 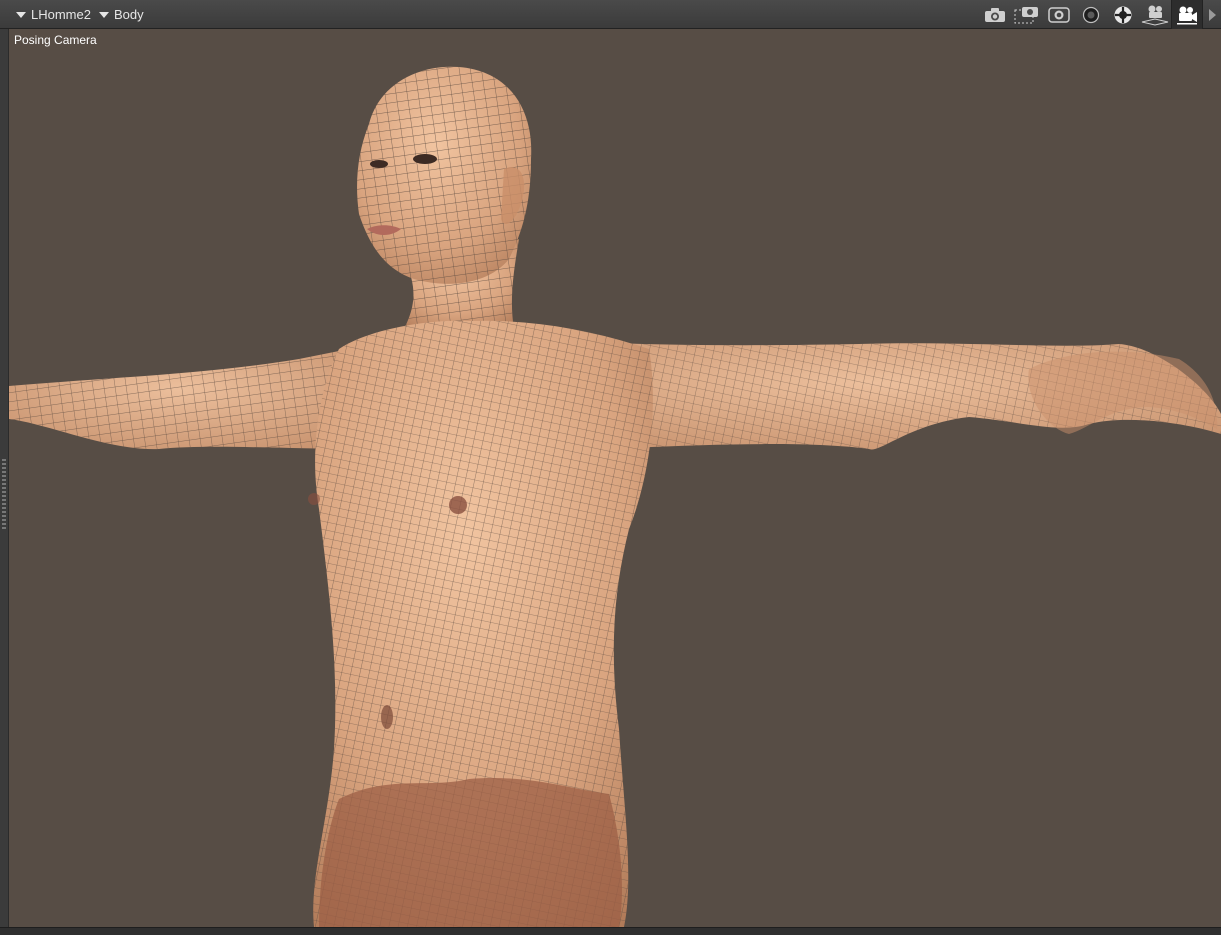 I want to click on viewport-bottom-bar, so click(x=610, y=931).